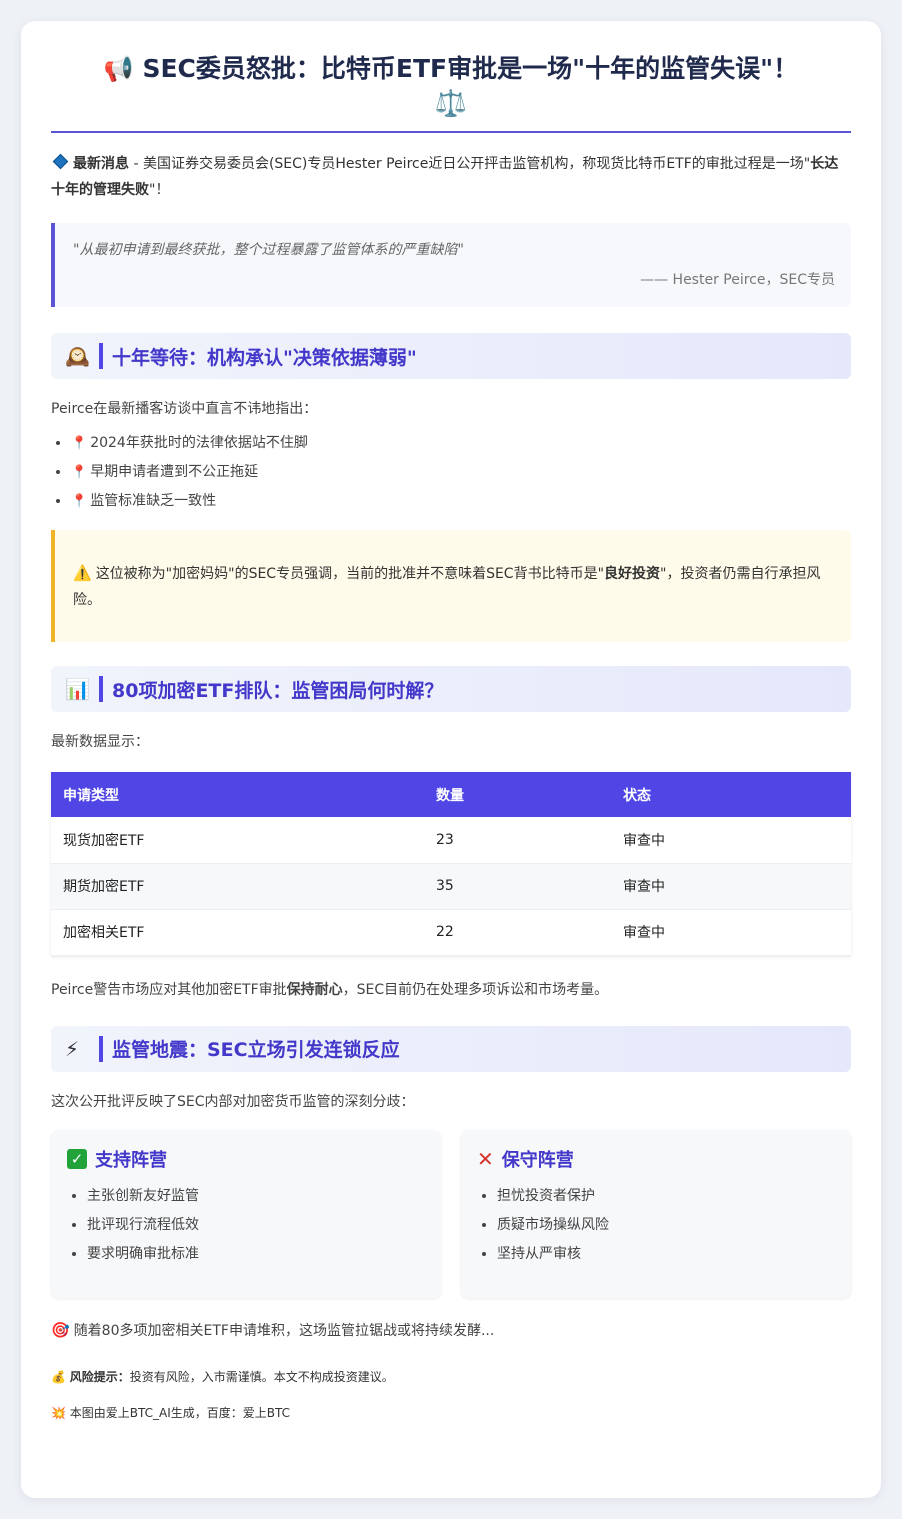 The width and height of the screenshot is (902, 1519). I want to click on megaphone-icon: 📢, so click(118, 69).